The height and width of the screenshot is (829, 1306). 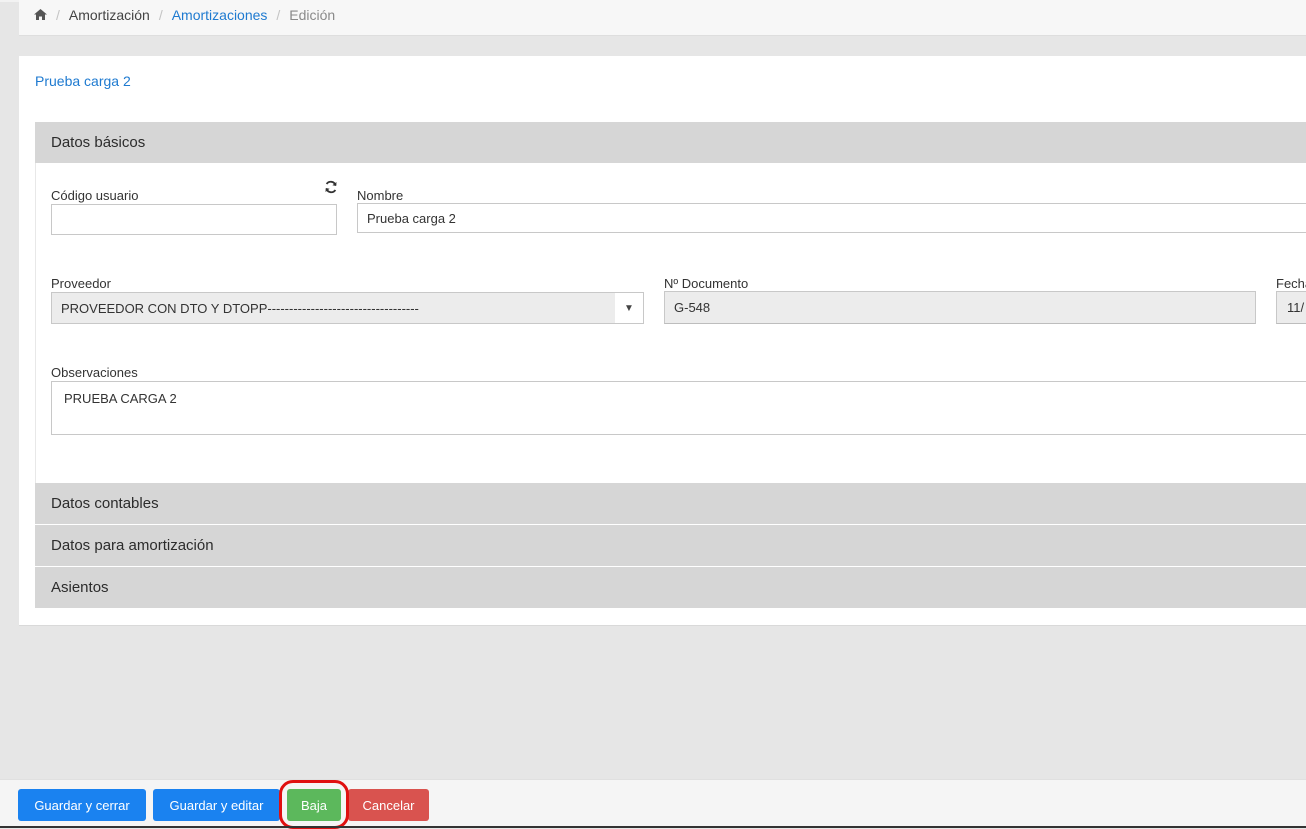 I want to click on breadcrumb-amortizacion: Amortización, so click(x=109, y=14).